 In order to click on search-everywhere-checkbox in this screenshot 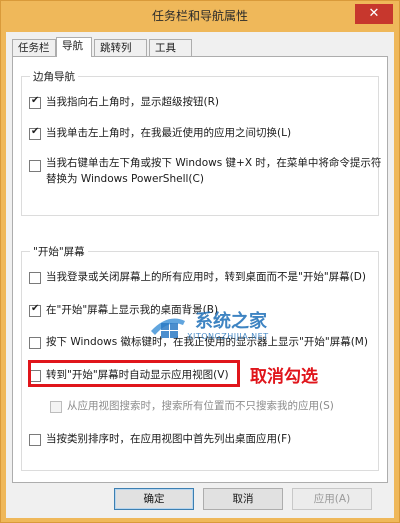, I will do `click(56, 407)`.